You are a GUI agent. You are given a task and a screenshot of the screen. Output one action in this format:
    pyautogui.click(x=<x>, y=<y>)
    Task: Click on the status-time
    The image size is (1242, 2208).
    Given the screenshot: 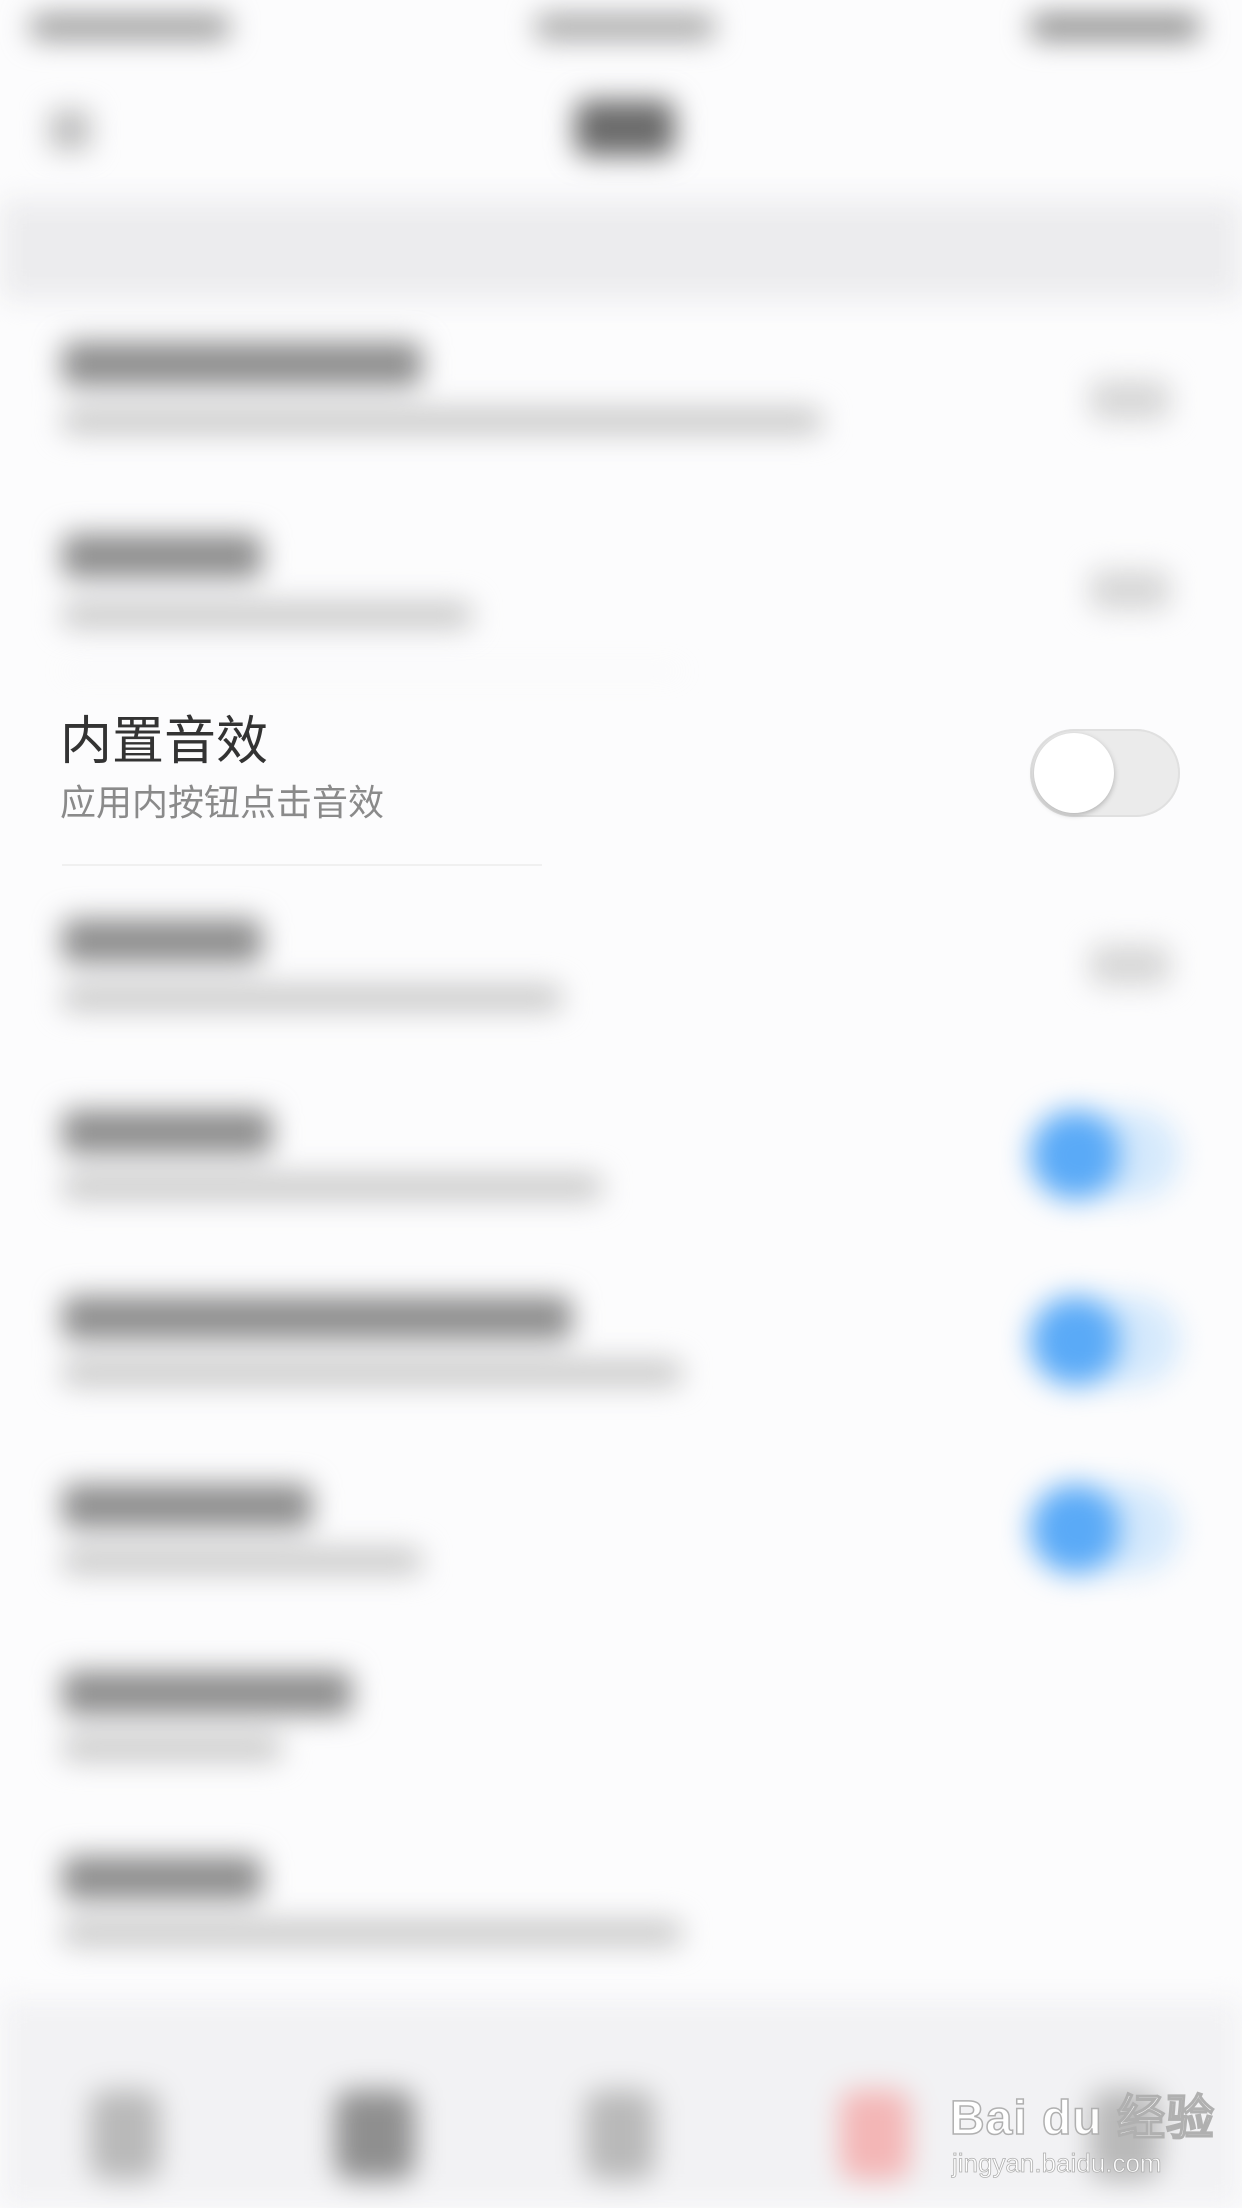 What is the action you would take?
    pyautogui.click(x=130, y=27)
    